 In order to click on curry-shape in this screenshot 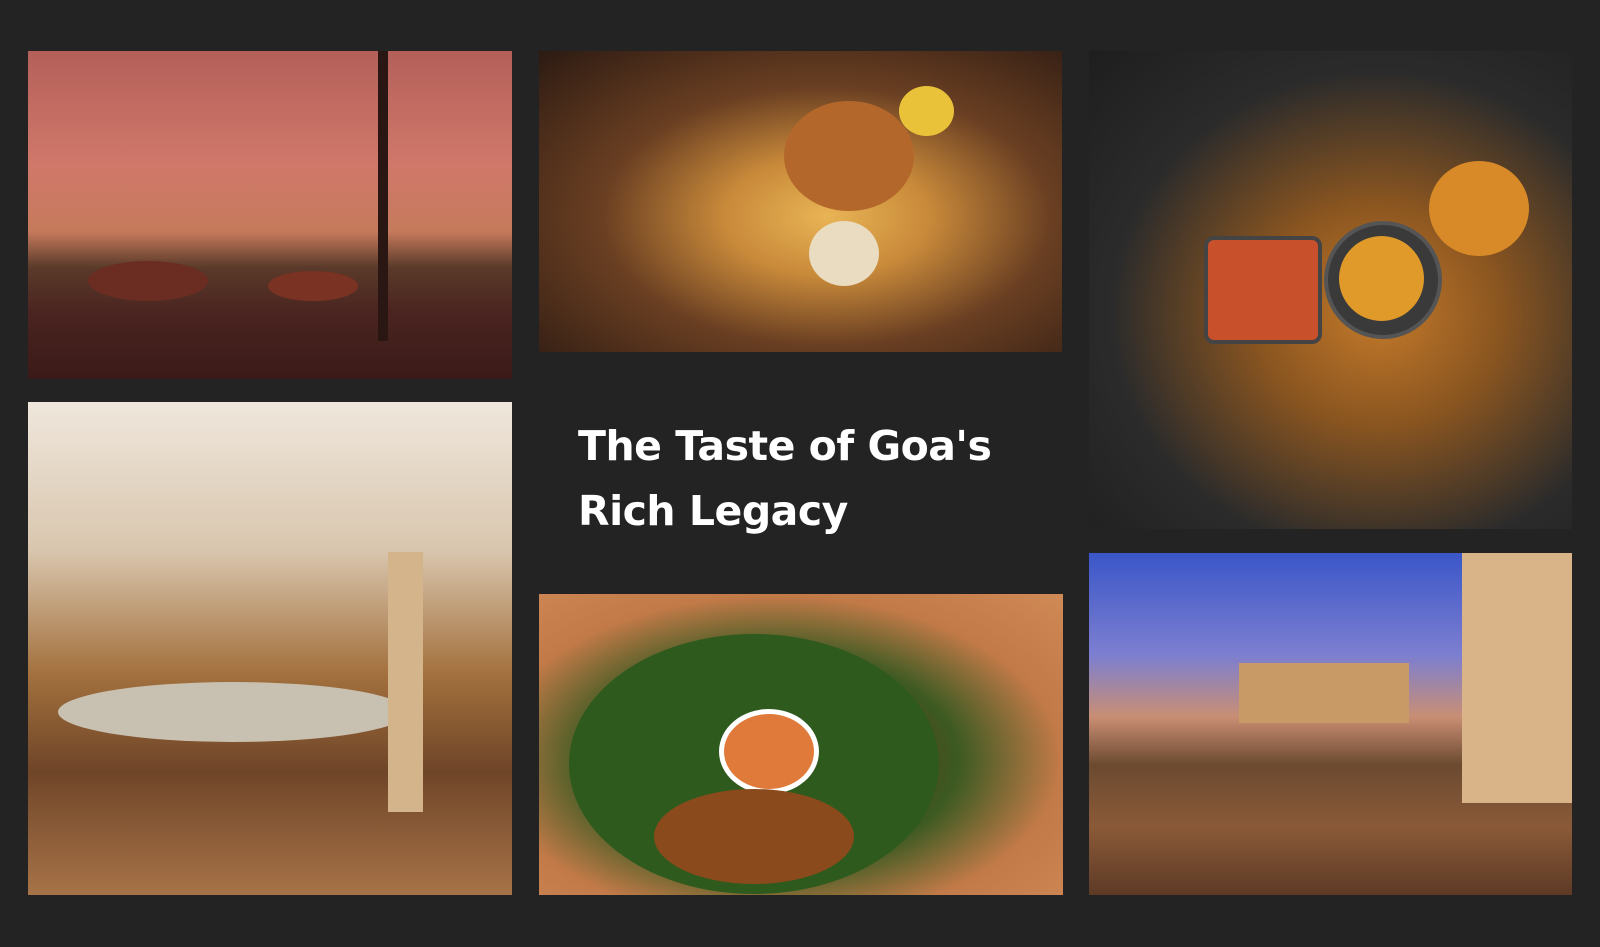, I will do `click(1479, 208)`.